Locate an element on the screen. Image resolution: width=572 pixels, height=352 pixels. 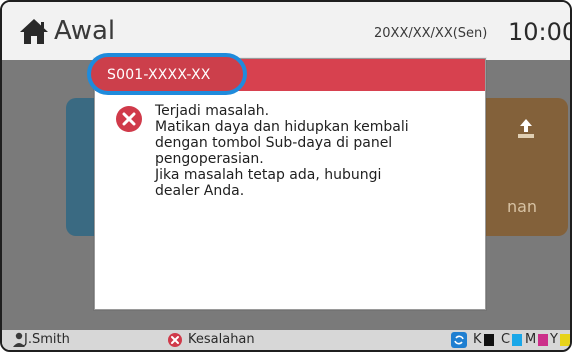
ink-y: Y is located at coordinates (560, 339).